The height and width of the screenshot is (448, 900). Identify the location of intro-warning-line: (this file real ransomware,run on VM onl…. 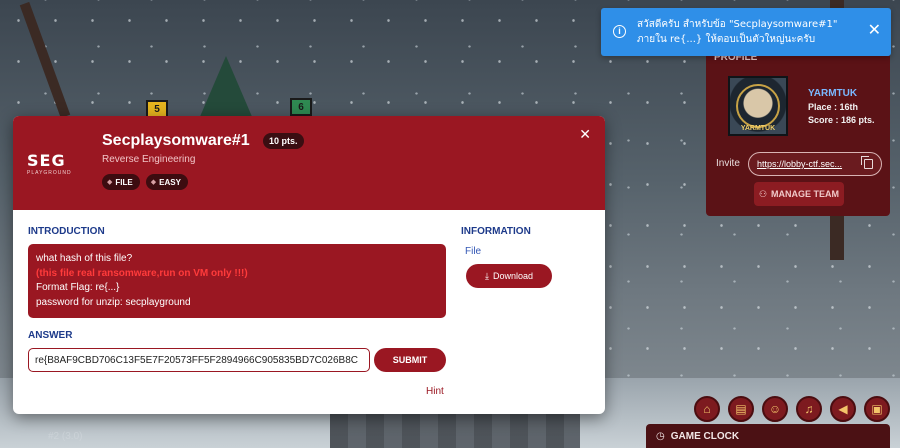
(142, 273).